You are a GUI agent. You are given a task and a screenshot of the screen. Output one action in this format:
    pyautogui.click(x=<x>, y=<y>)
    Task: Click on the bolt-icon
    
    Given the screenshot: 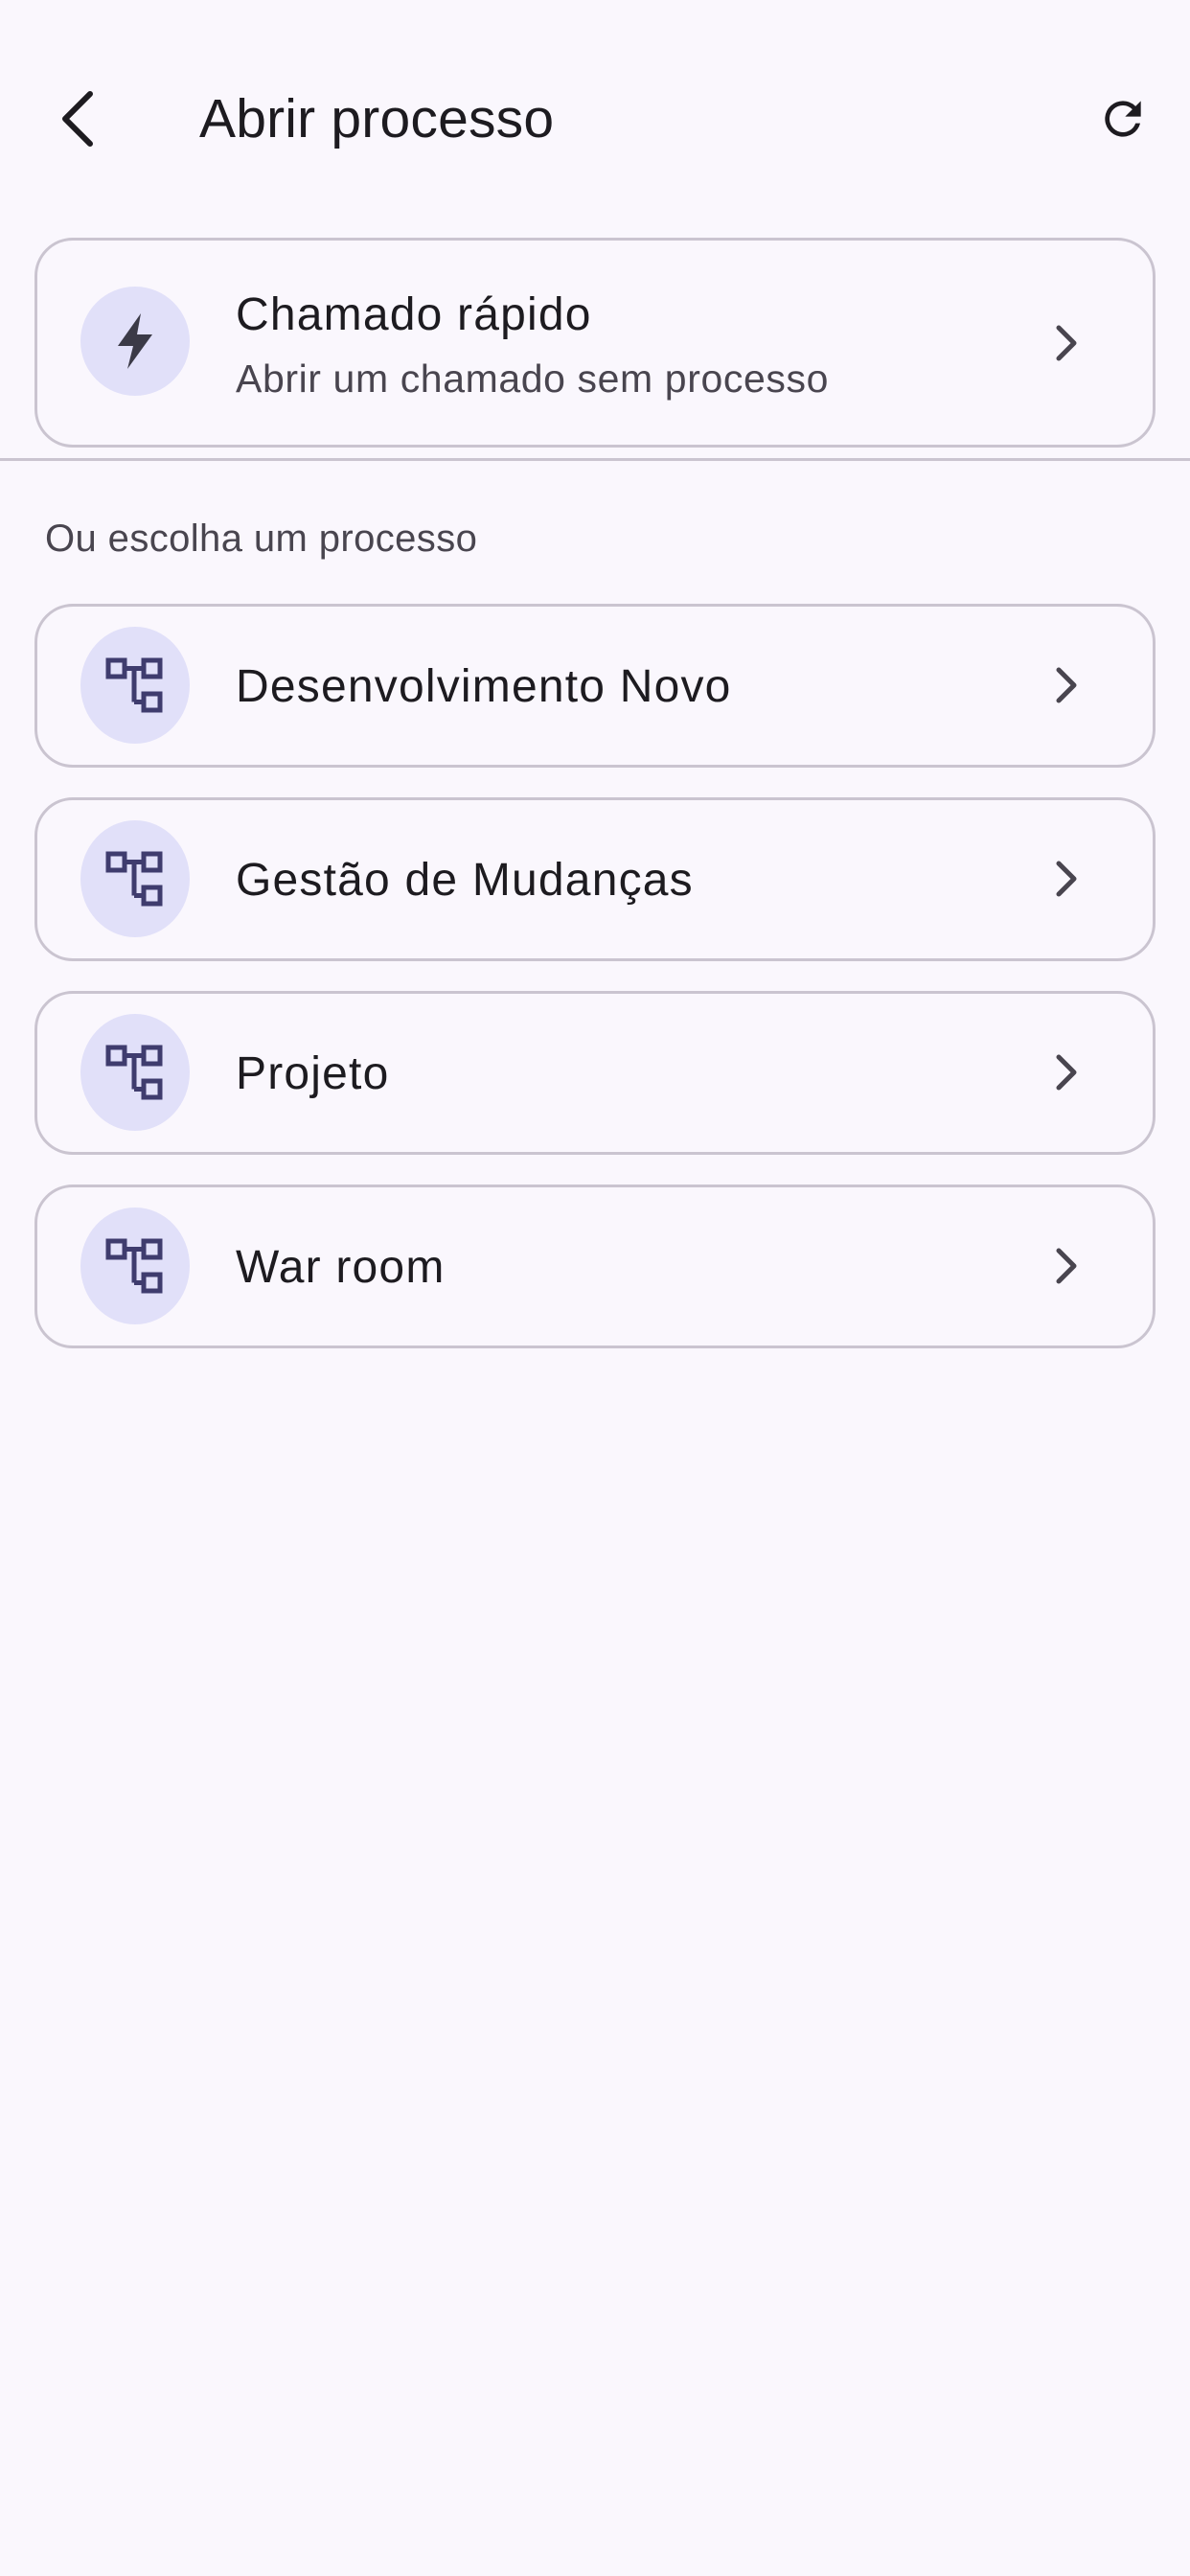 What is the action you would take?
    pyautogui.click(x=135, y=341)
    